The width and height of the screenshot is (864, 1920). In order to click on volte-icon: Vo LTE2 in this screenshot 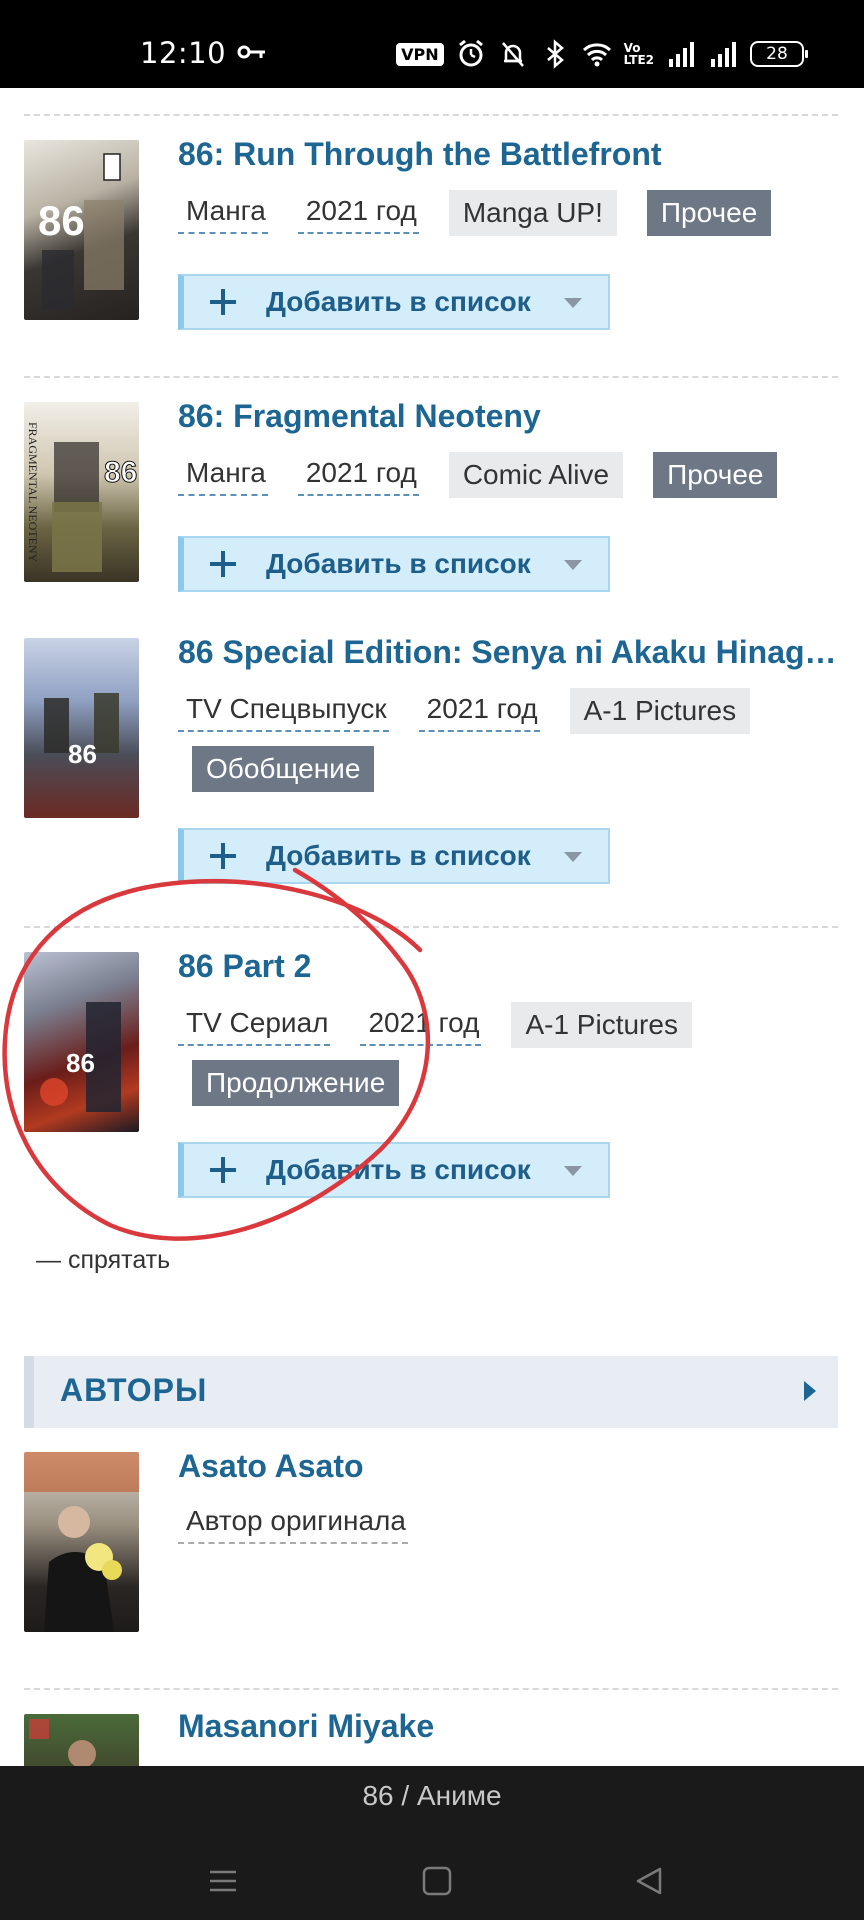, I will do `click(638, 54)`.